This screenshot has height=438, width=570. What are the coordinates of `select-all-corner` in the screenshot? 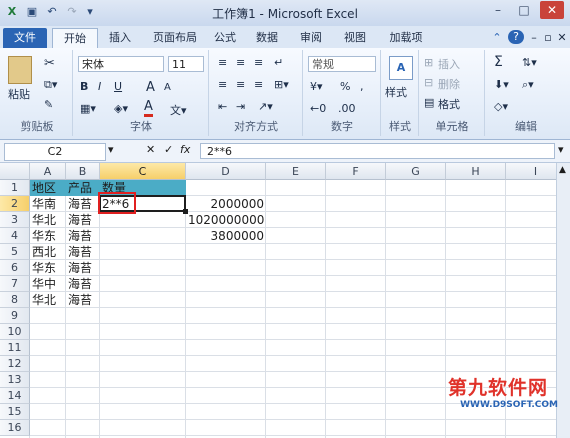 It's located at (15, 171).